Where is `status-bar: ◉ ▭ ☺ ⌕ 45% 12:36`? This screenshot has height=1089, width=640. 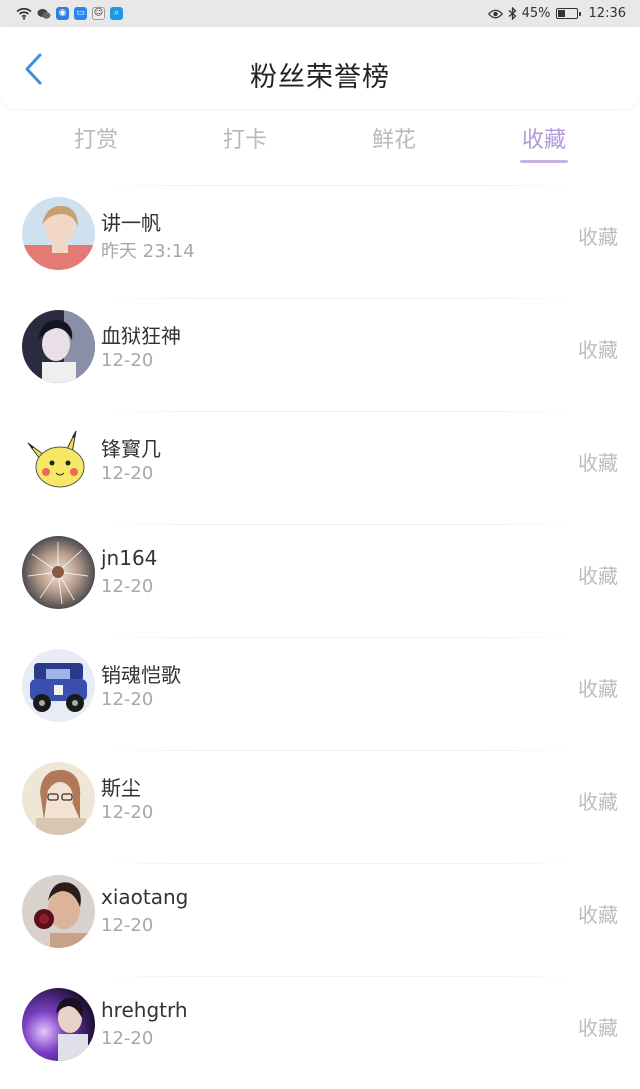
status-bar: ◉ ▭ ☺ ⌕ 45% 12:36 is located at coordinates (320, 13).